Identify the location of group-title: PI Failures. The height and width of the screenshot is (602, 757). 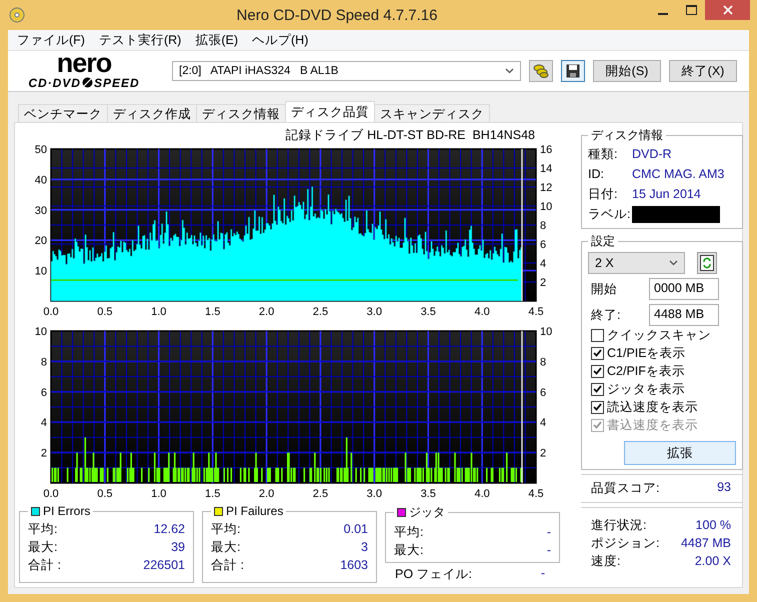
(255, 511).